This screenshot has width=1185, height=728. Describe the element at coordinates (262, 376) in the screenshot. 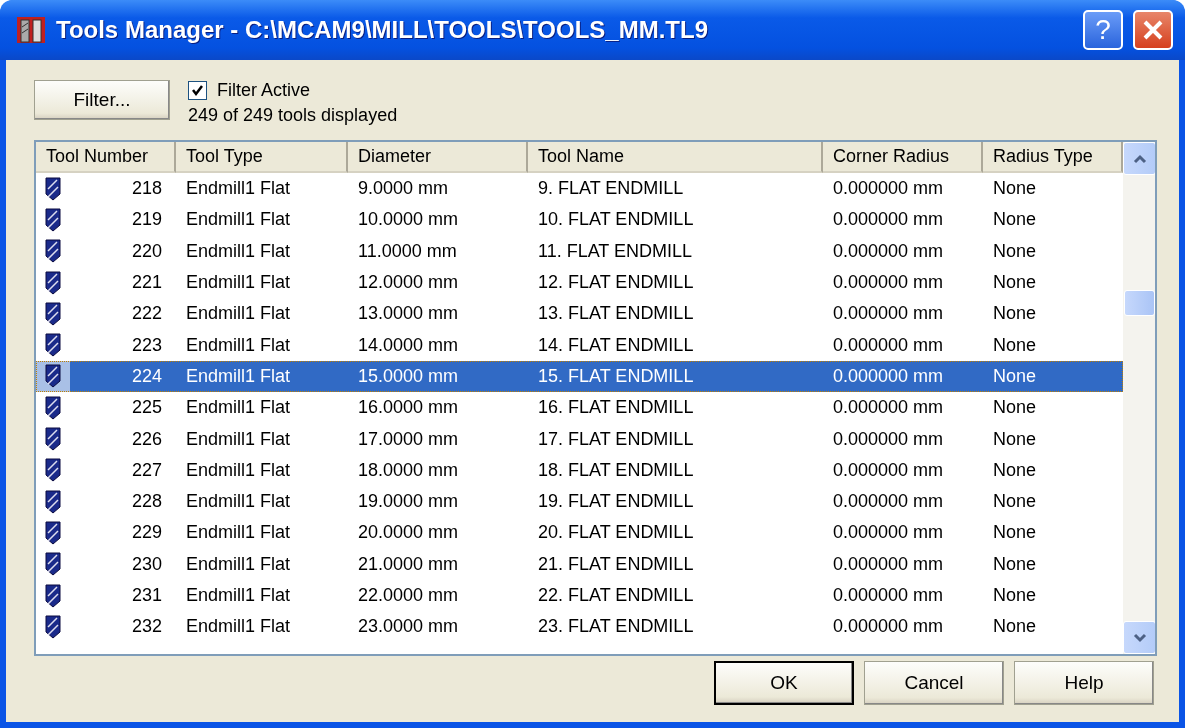

I see `table-cell: Endmill1 Flat` at that location.